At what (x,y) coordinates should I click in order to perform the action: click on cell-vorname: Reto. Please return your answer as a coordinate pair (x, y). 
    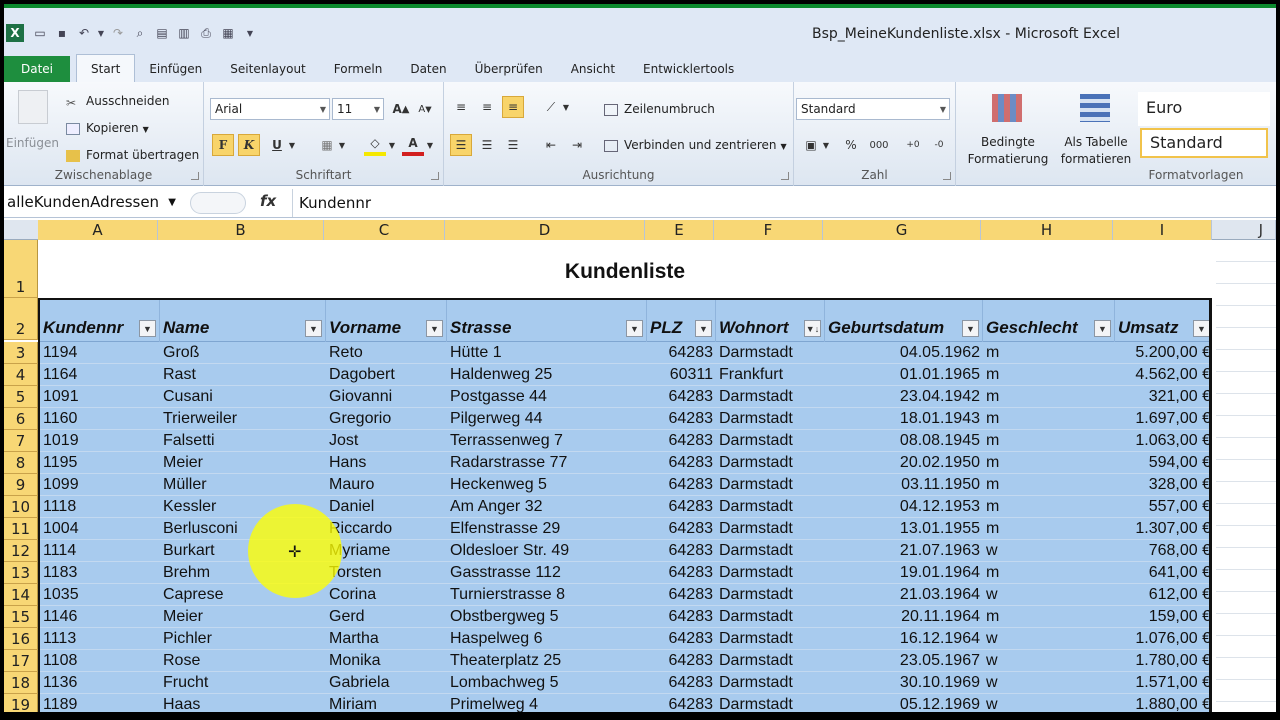
    Looking at the image, I should click on (386, 353).